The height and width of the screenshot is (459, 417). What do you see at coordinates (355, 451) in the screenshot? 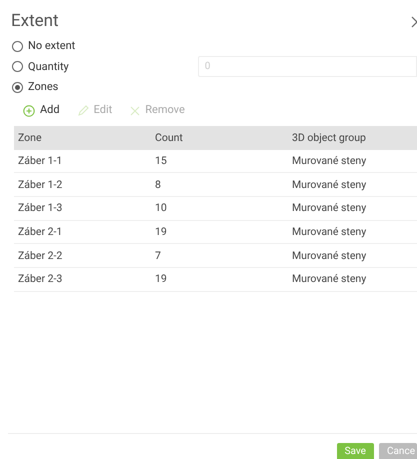
I see `save-button: Save` at bounding box center [355, 451].